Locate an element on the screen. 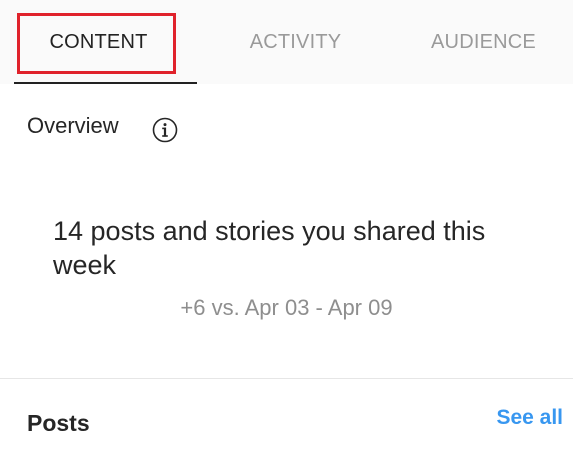 This screenshot has height=471, width=573. overview-comparison: +6 vs. Apr 03 - Apr 09 is located at coordinates (286, 307).